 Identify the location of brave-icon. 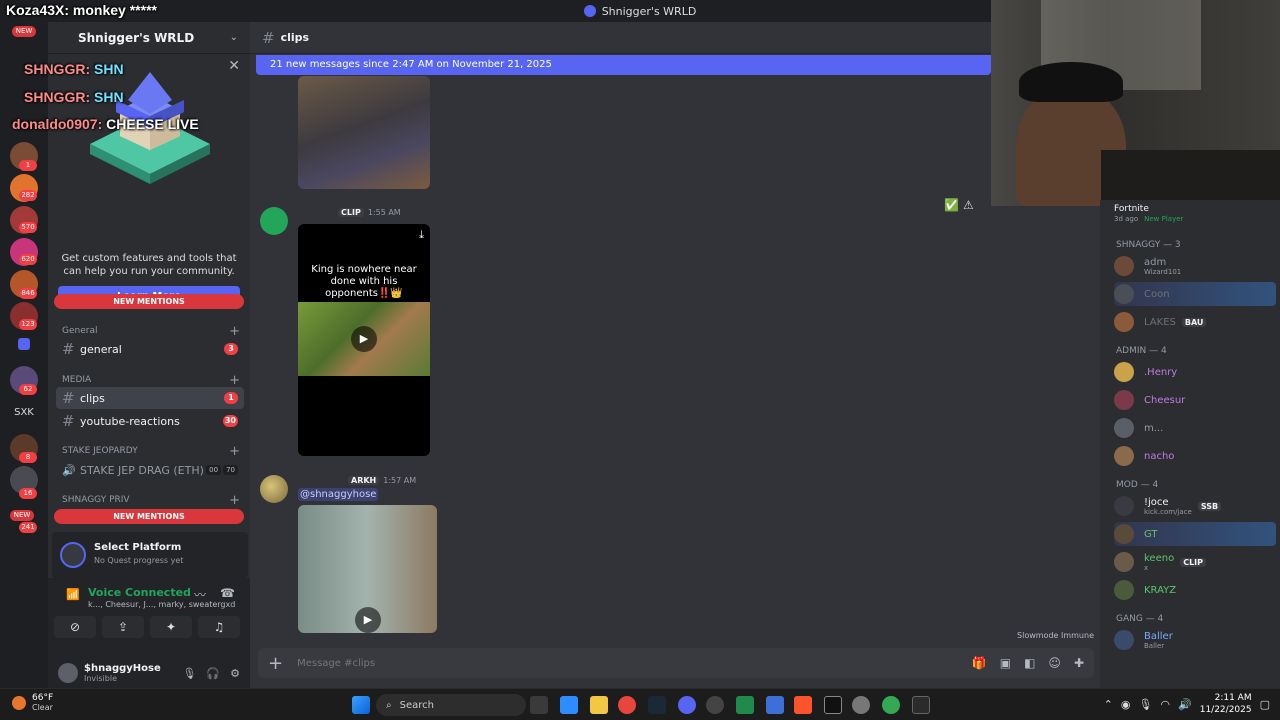
(803, 705).